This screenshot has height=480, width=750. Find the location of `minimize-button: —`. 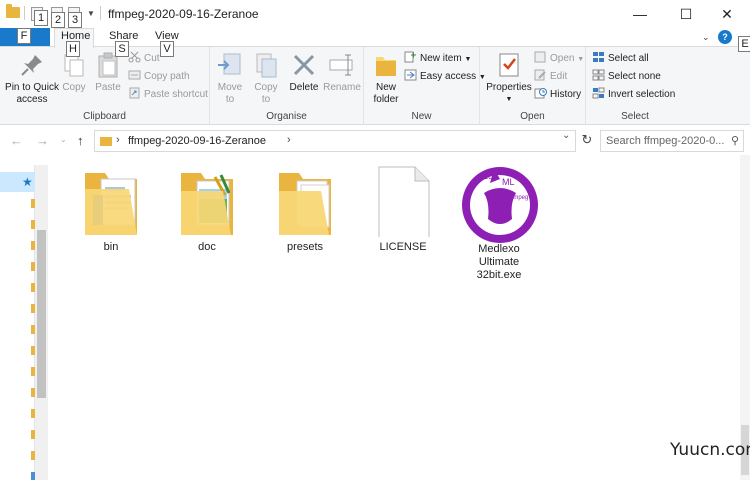

minimize-button: — is located at coordinates (640, 14).